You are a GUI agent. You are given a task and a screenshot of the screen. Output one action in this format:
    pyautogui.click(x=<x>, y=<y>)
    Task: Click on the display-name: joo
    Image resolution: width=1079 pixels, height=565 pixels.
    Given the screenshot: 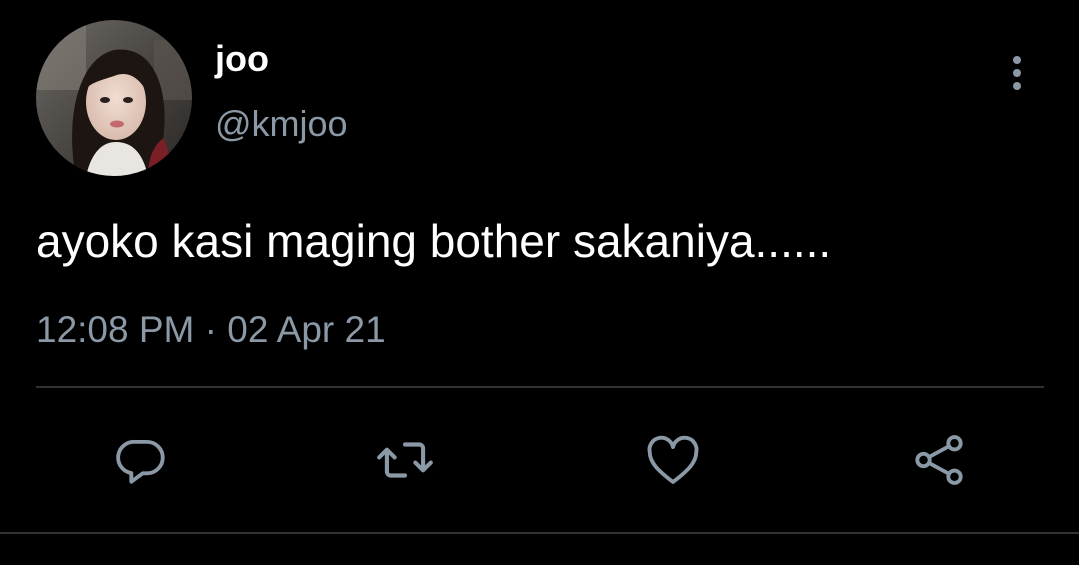 What is the action you would take?
    pyautogui.click(x=242, y=59)
    